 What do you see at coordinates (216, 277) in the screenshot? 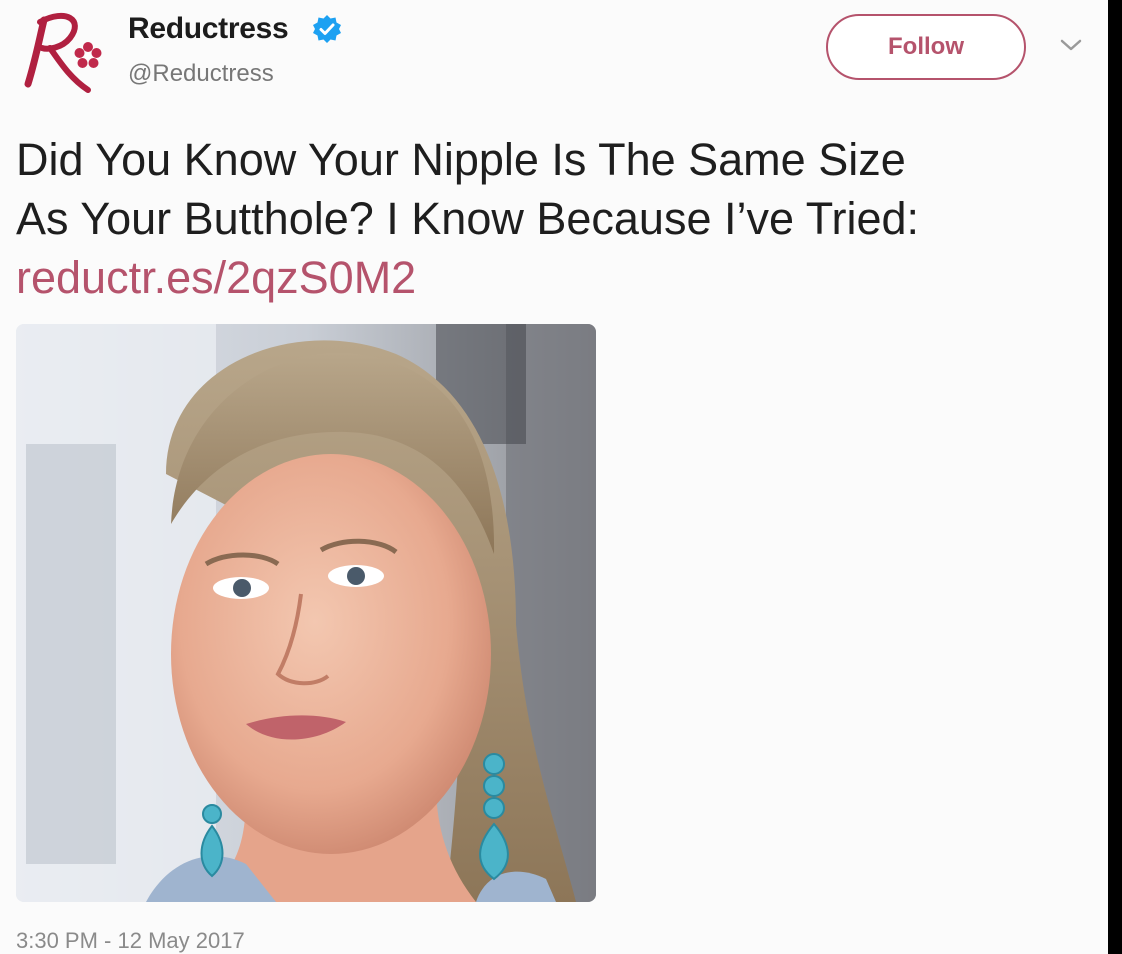
I see `tweet-link: reductr.es/2qzS0M2` at bounding box center [216, 277].